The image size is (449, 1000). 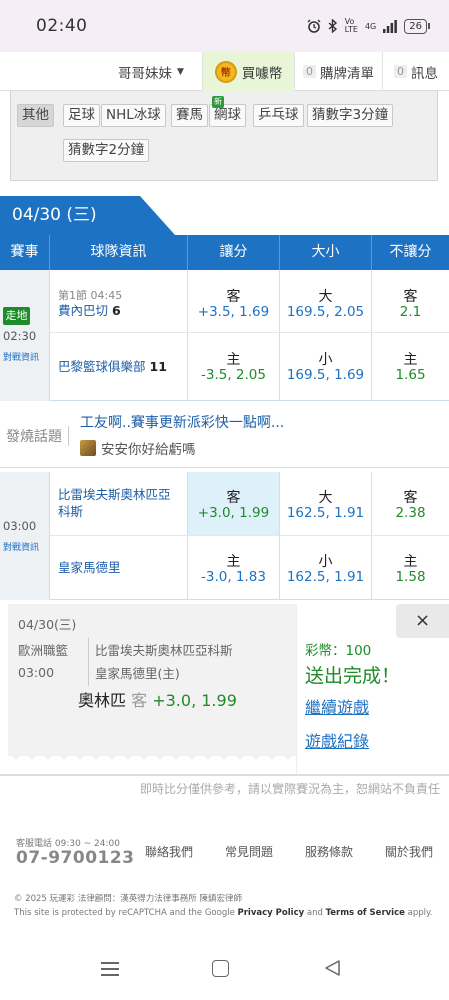 I want to click on home-moneyline-odds: 主 1.58, so click(x=410, y=568).